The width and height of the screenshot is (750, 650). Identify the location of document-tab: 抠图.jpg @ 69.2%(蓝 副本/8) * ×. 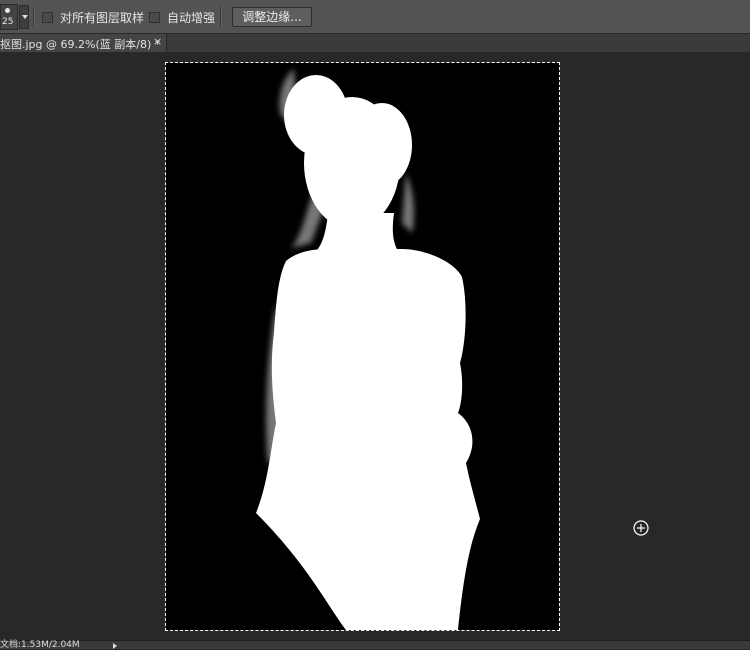
(83, 43).